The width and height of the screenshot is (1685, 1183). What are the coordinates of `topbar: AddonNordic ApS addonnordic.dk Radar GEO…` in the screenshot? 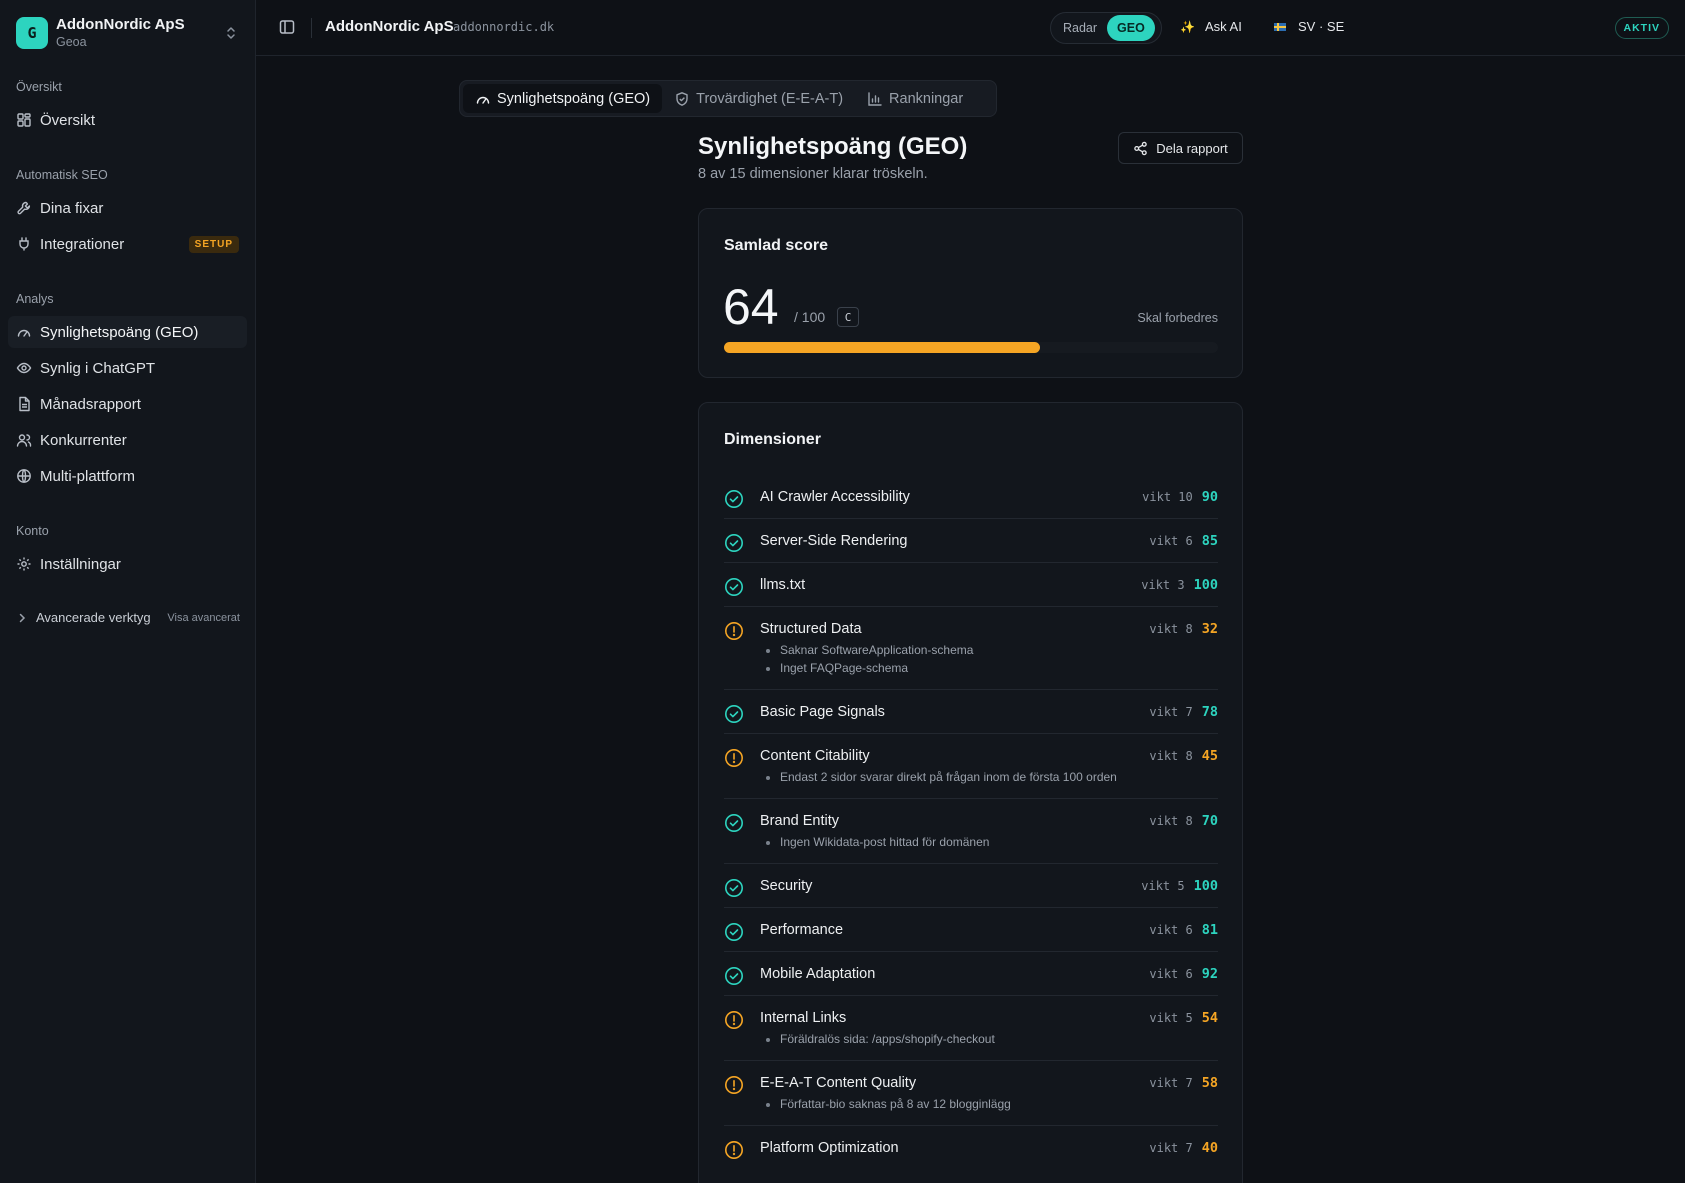 It's located at (970, 28).